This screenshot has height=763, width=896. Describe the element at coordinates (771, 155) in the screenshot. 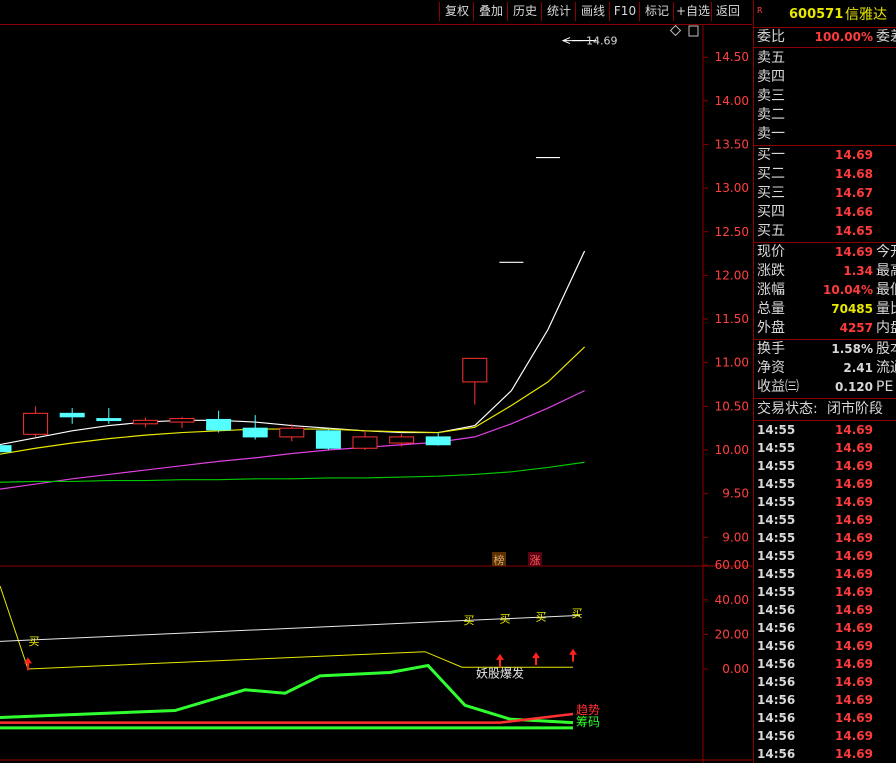

I see `bid-label: 买一` at that location.